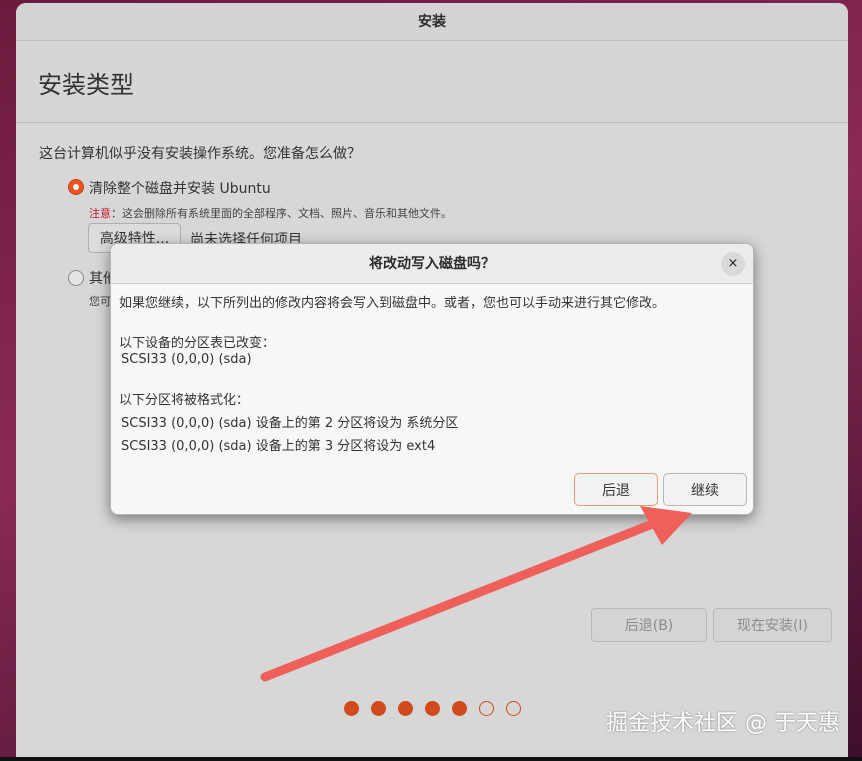 Image resolution: width=862 pixels, height=761 pixels. Describe the element at coordinates (180, 188) in the screenshot. I see `erase-disk-label: 清除整个磁盘并安装 Ubuntu` at that location.